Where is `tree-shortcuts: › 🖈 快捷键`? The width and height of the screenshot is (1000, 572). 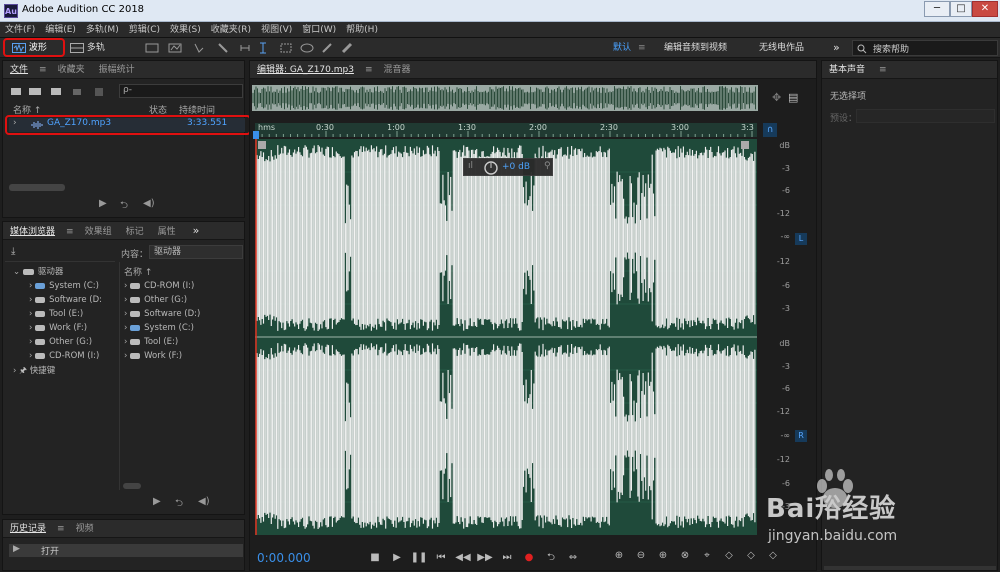
tree-shortcuts: › 🖈 快捷键 is located at coordinates (34, 371).